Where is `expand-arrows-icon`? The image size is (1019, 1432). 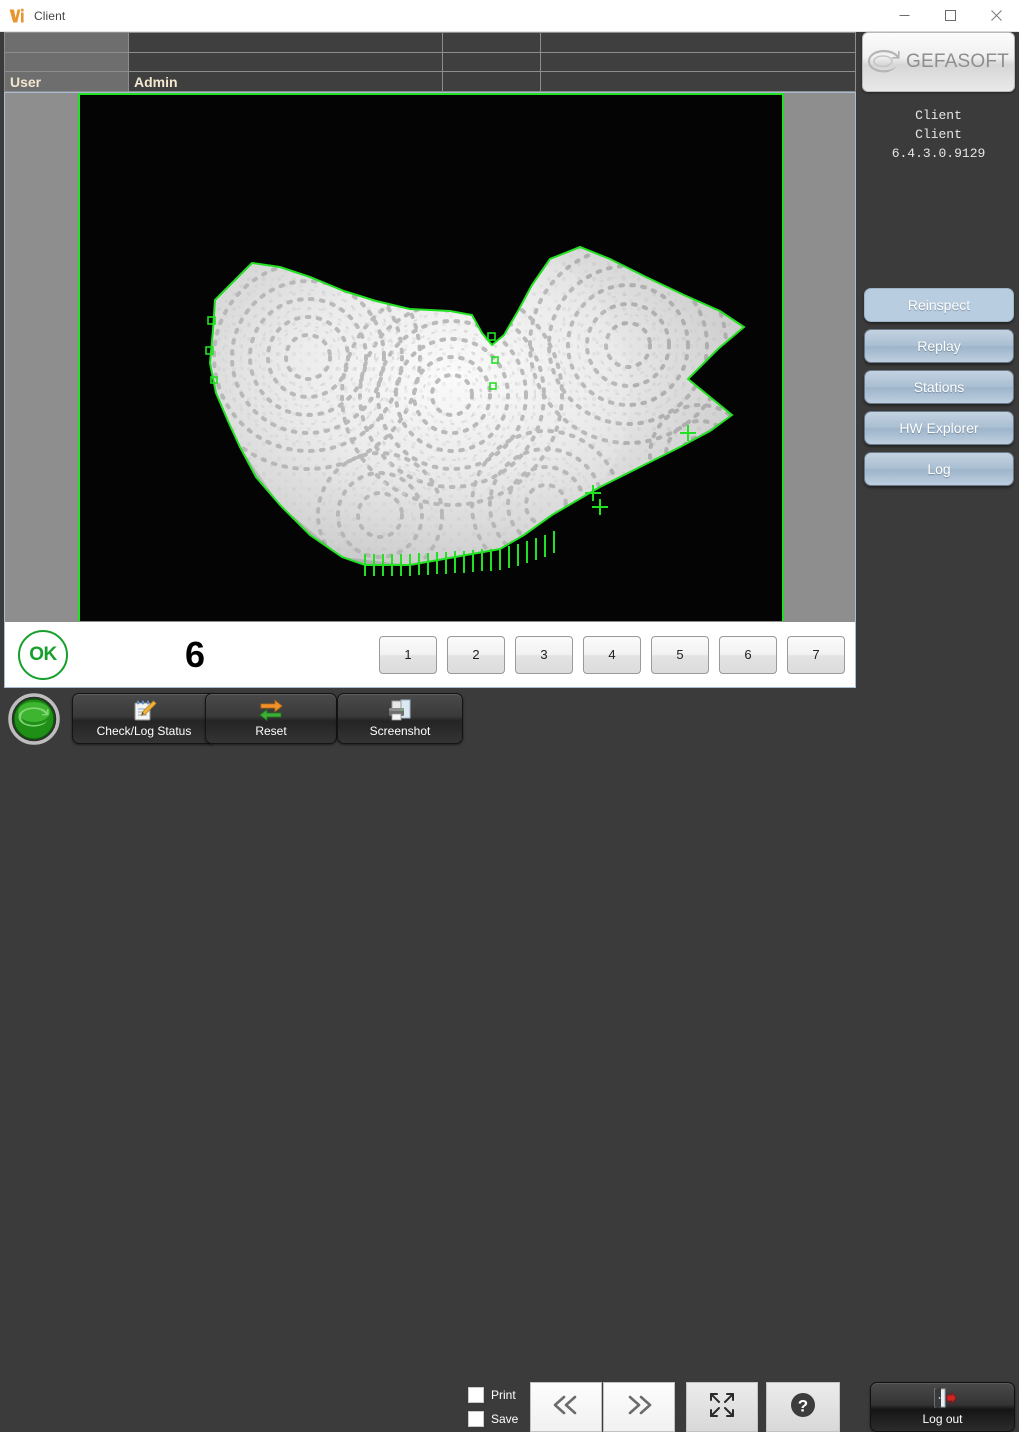
expand-arrows-icon is located at coordinates (722, 1407).